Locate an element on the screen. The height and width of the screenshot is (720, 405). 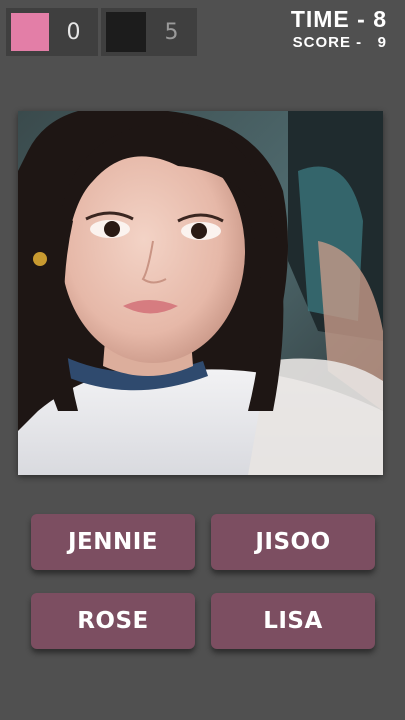
score-display: SCORE - 9 is located at coordinates (339, 42).